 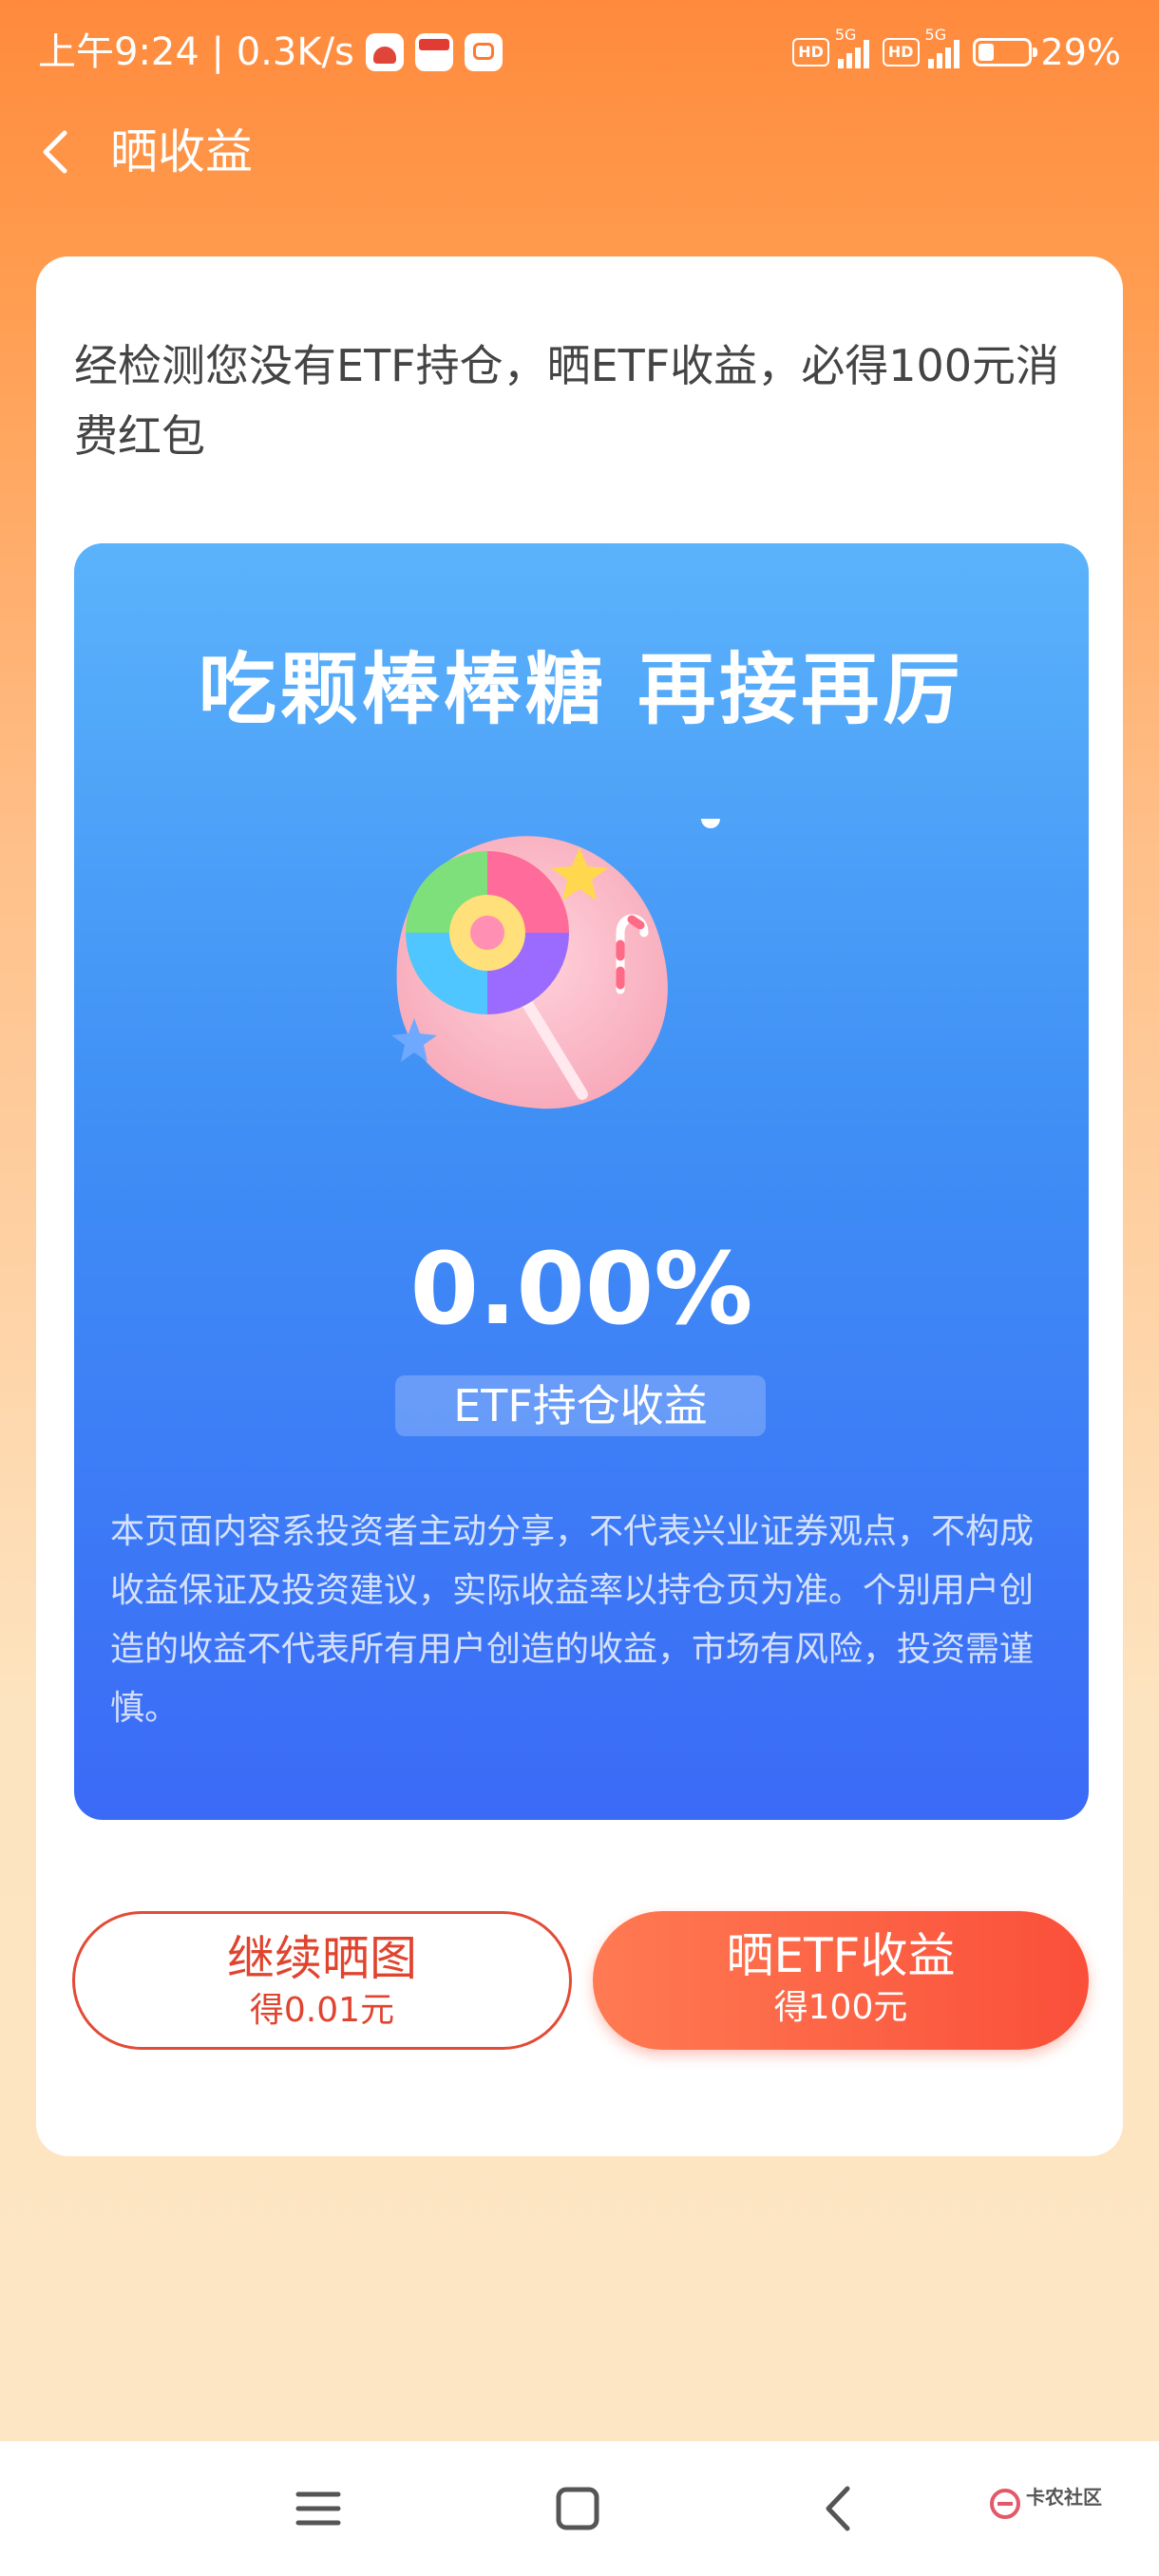 I want to click on battery-percent: 29%, so click(x=1080, y=52).